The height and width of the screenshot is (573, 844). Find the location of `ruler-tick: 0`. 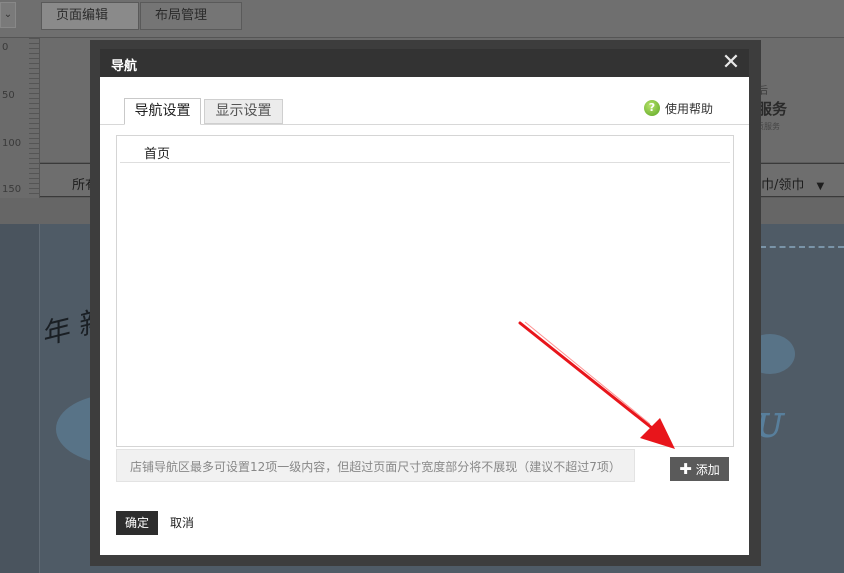

ruler-tick: 0 is located at coordinates (5, 47).